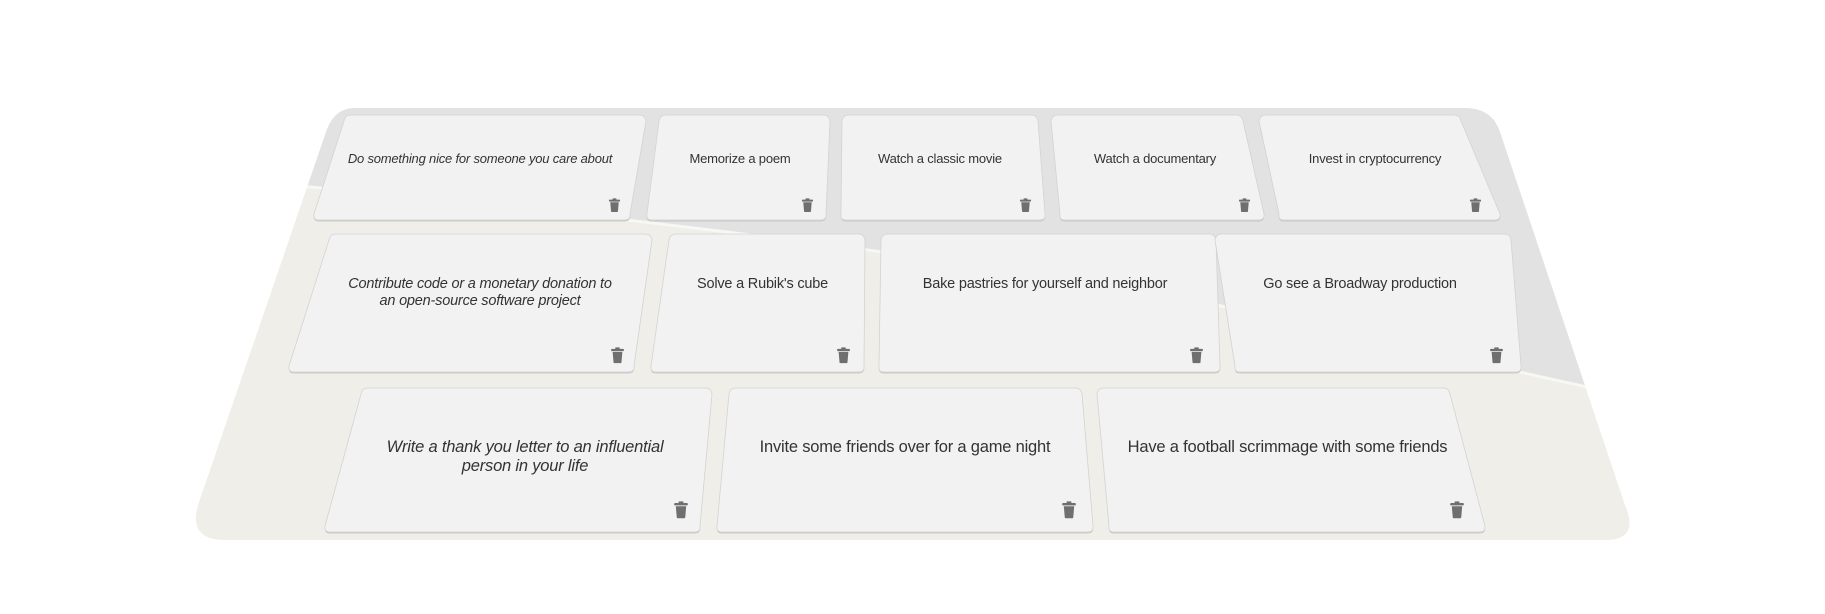 The image size is (1825, 614). I want to click on trash-icon, so click(1457, 512).